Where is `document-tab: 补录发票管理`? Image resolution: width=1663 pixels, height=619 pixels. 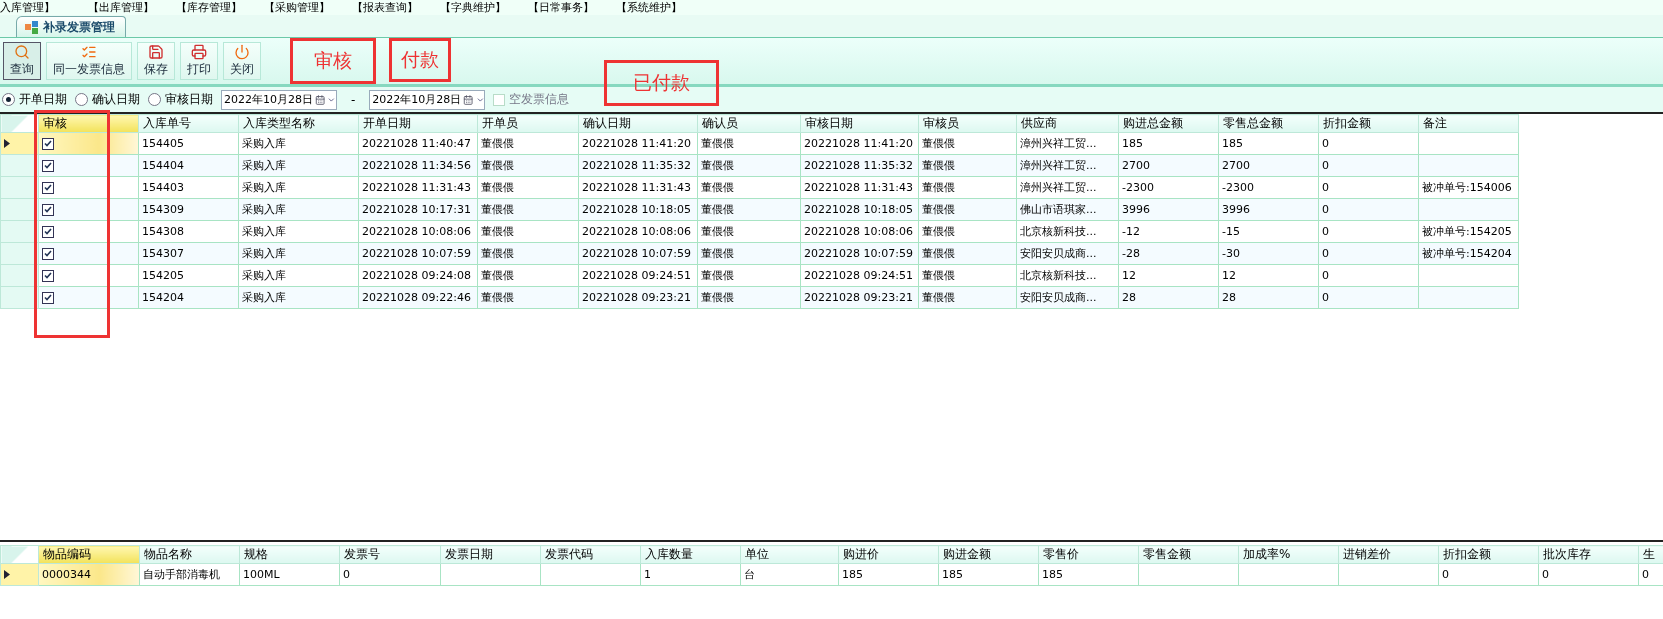 document-tab: 补录发票管理 is located at coordinates (71, 26).